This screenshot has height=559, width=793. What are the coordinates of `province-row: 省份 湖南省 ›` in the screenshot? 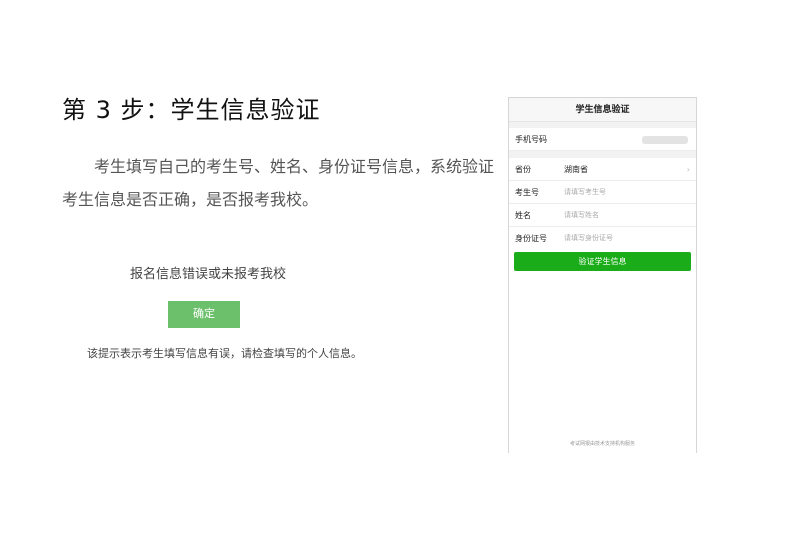 It's located at (602, 169).